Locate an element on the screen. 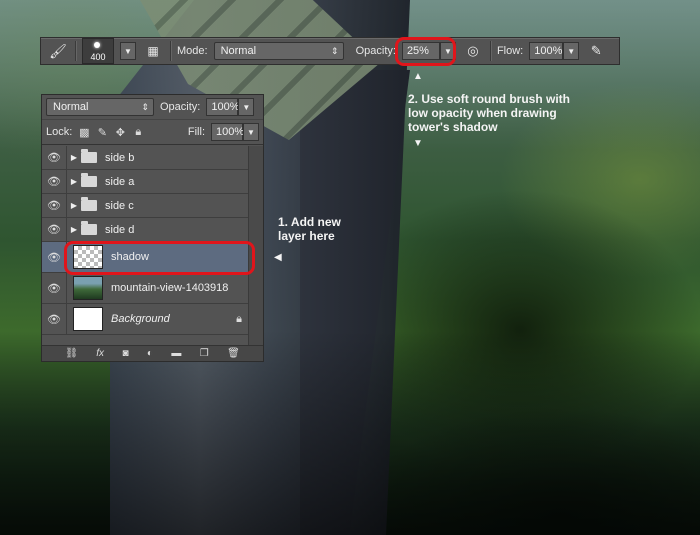 This screenshot has width=700, height=535. brush-preset-picker: 400 is located at coordinates (98, 51).